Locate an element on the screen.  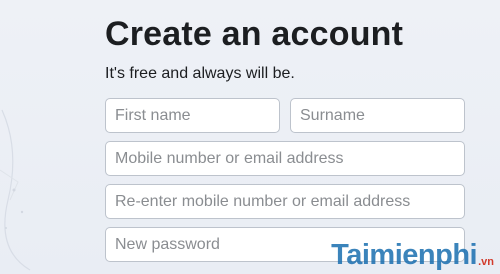
surname-input is located at coordinates (377, 115).